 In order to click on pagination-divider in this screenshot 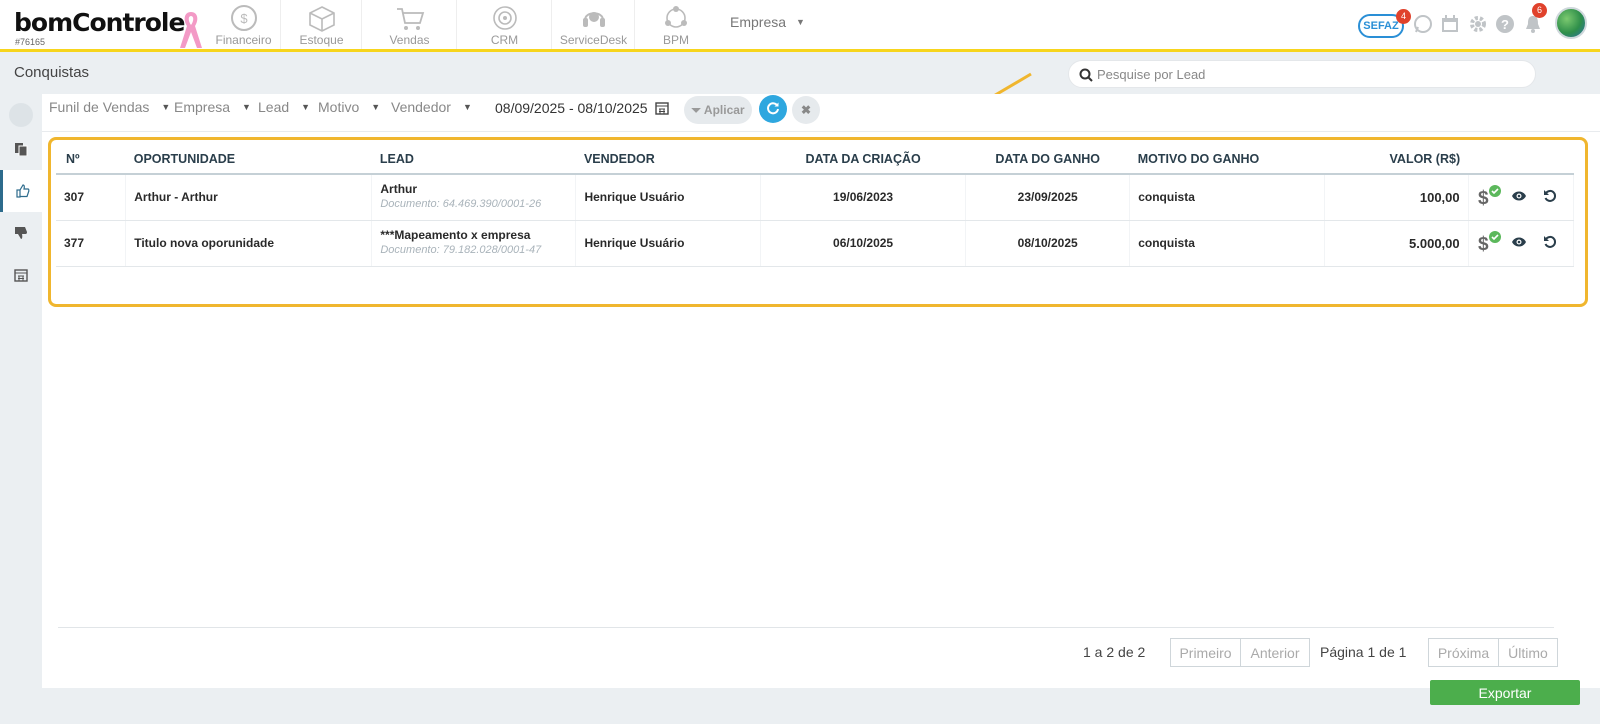, I will do `click(806, 627)`.